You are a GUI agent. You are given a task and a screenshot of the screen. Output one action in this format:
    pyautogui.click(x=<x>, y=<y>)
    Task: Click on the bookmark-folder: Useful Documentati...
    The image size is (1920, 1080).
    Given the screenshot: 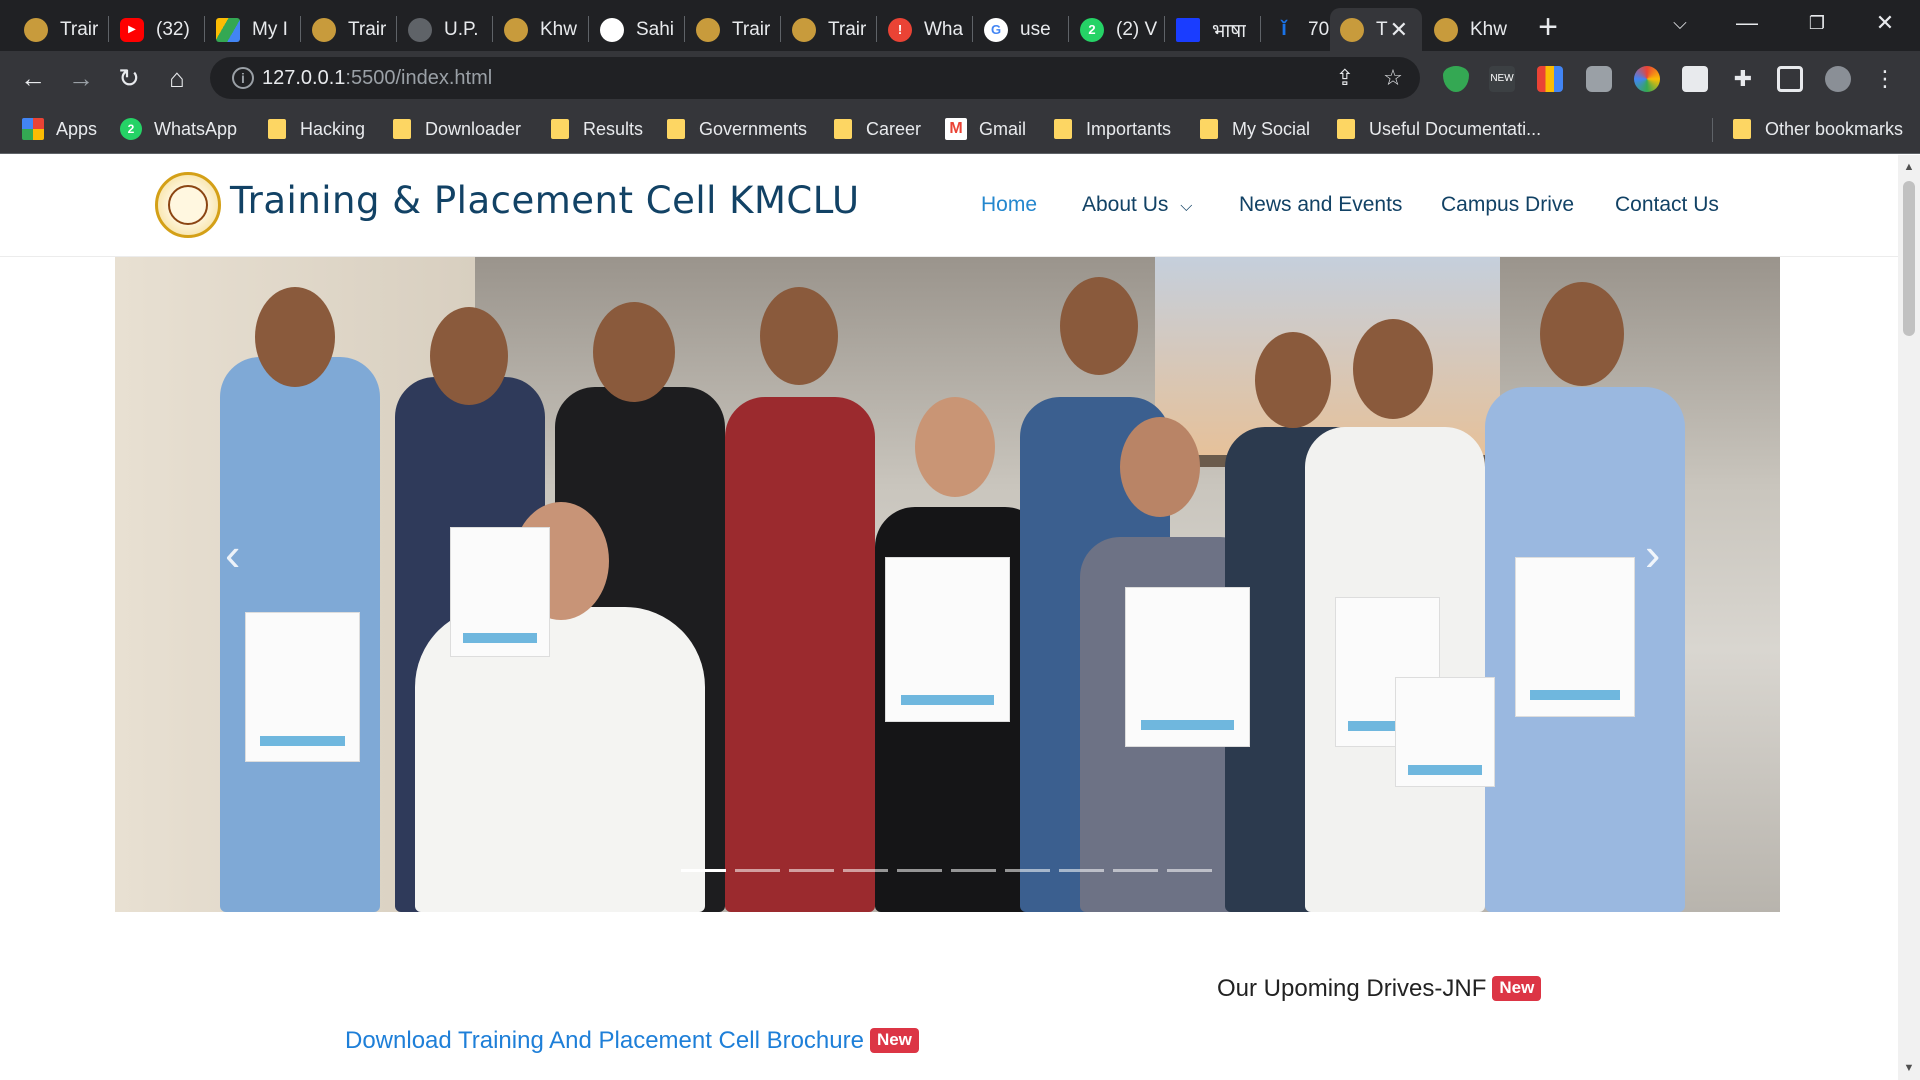 What is the action you would take?
    pyautogui.click(x=1439, y=129)
    